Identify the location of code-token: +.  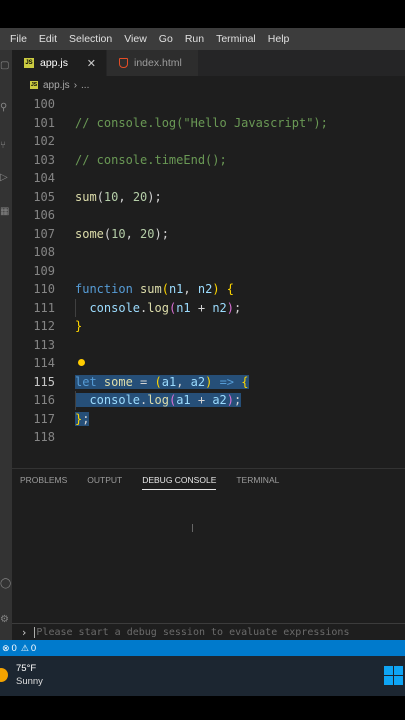
(201, 307).